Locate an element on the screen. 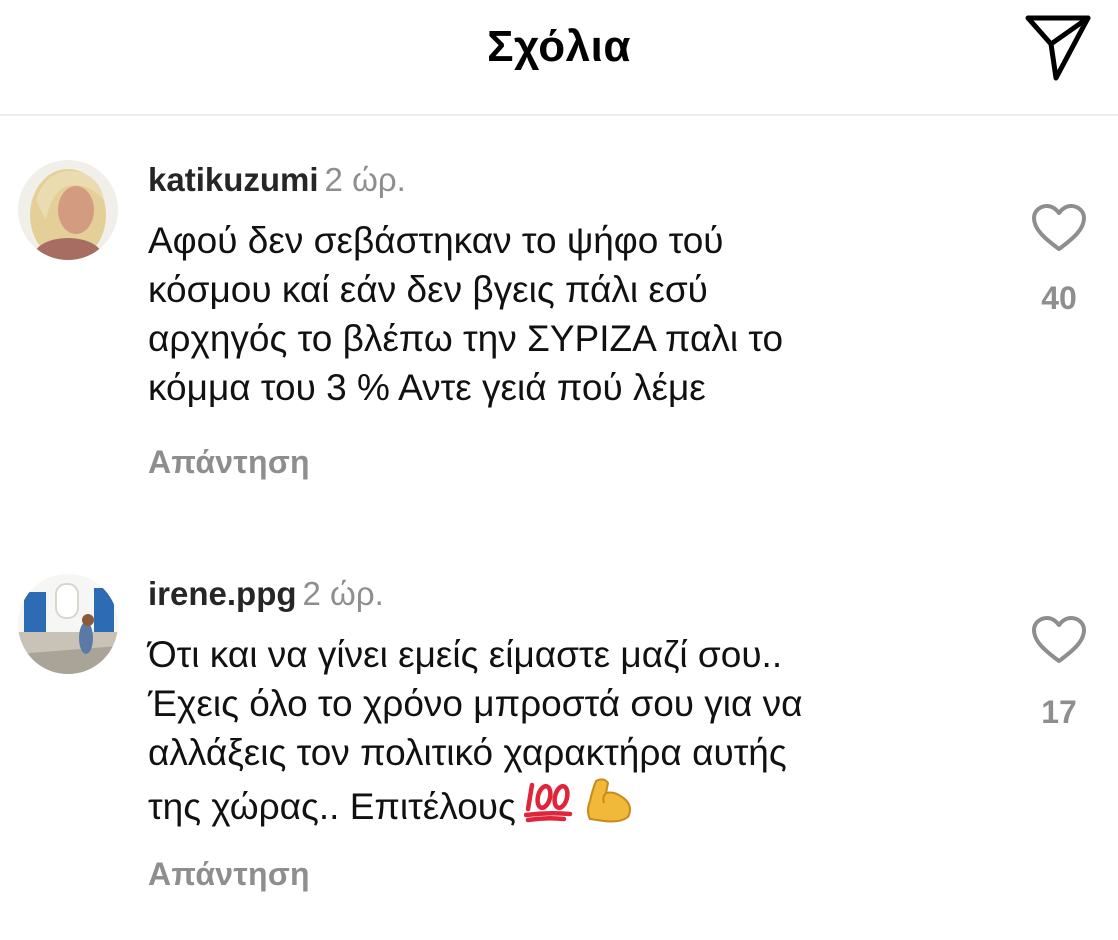 The height and width of the screenshot is (940, 1118). comment-text-line: κόμμα του 3 % Αντε γειά πού λέμε is located at coordinates (427, 387).